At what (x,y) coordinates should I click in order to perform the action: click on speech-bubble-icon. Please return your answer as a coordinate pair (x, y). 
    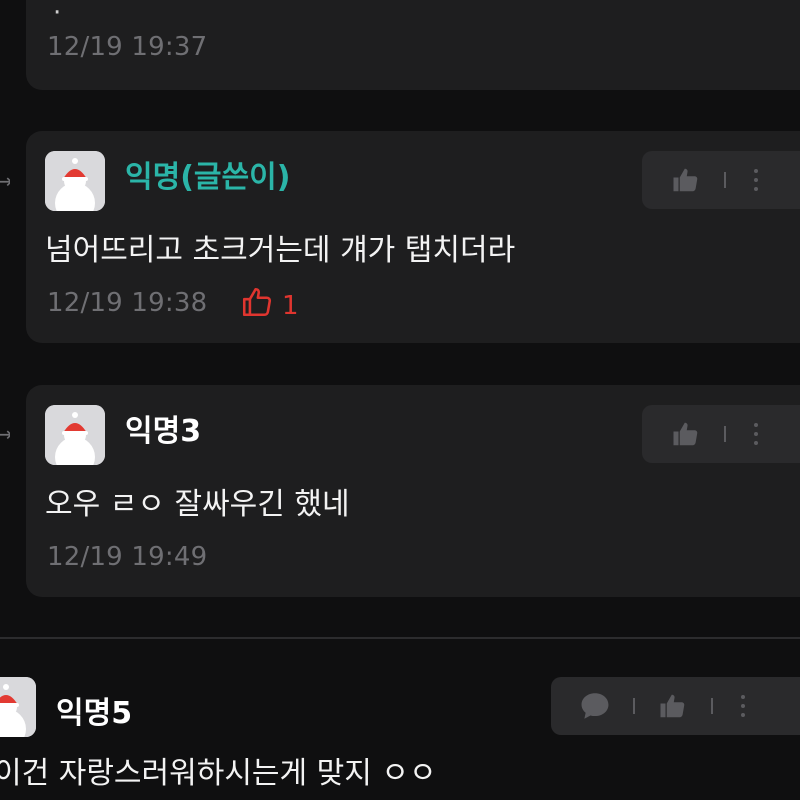
    Looking at the image, I should click on (595, 706).